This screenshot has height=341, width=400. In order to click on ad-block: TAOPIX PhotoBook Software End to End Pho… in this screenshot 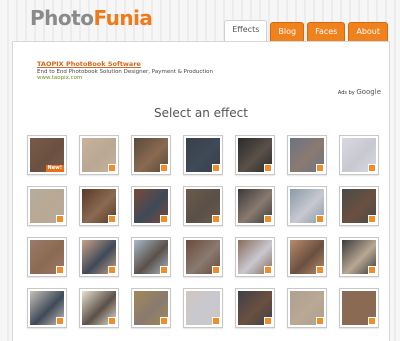, I will do `click(125, 70)`.